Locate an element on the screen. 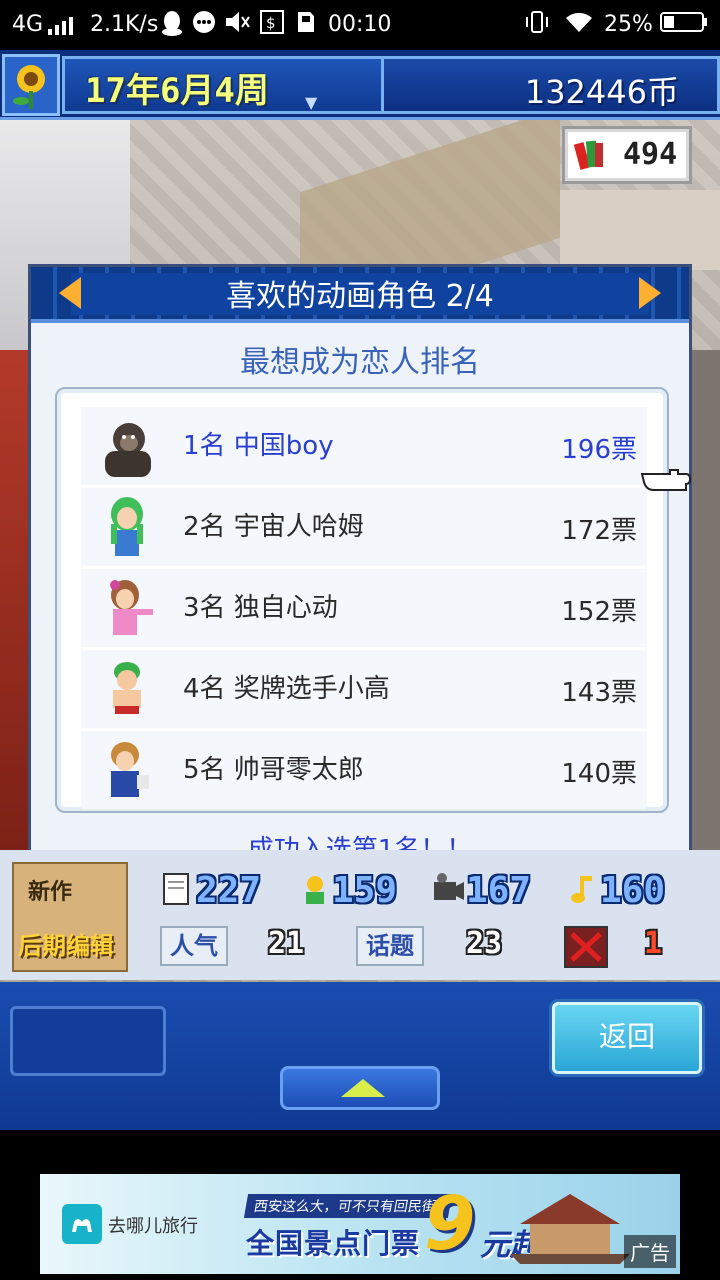 The height and width of the screenshot is (1280, 720). control-bar: 返回 is located at coordinates (360, 1056).